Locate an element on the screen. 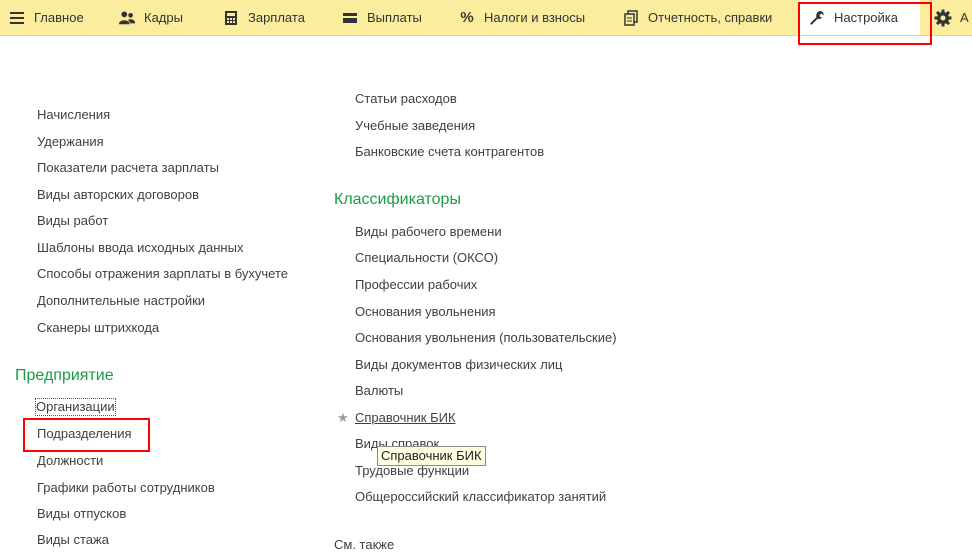 The width and height of the screenshot is (972, 556). tab-label: Налоги и взносы is located at coordinates (535, 17).